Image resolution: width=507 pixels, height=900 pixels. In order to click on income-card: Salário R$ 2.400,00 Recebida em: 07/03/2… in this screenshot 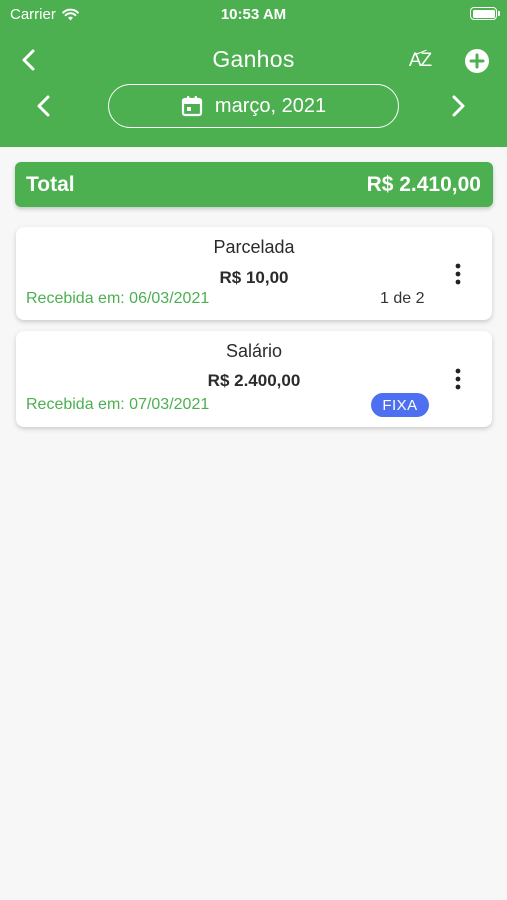, I will do `click(254, 379)`.